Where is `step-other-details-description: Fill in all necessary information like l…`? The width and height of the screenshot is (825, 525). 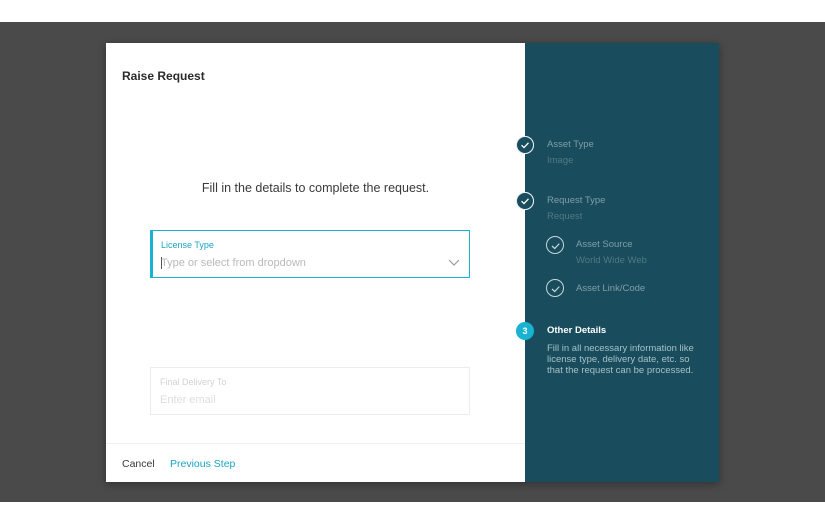
step-other-details-description: Fill in all necessary information like l… is located at coordinates (620, 359).